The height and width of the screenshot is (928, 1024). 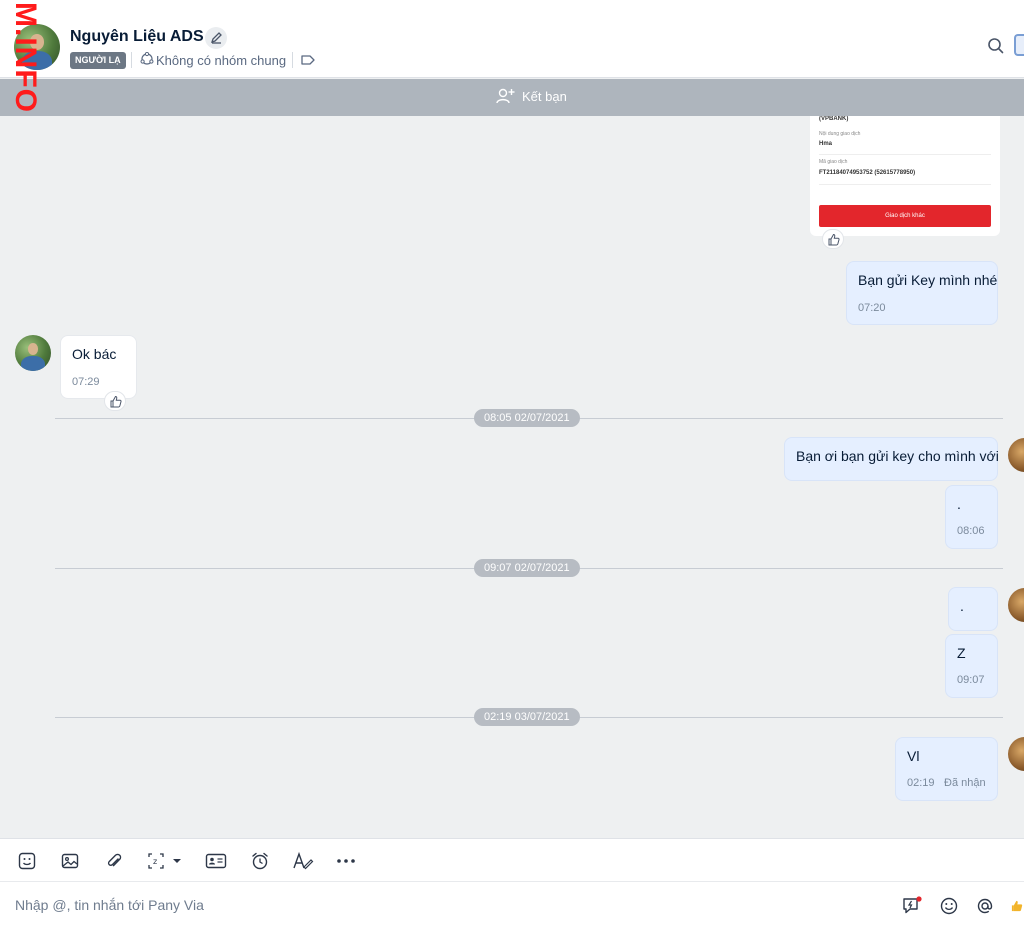 What do you see at coordinates (1017, 906) in the screenshot?
I see `like-send-icon` at bounding box center [1017, 906].